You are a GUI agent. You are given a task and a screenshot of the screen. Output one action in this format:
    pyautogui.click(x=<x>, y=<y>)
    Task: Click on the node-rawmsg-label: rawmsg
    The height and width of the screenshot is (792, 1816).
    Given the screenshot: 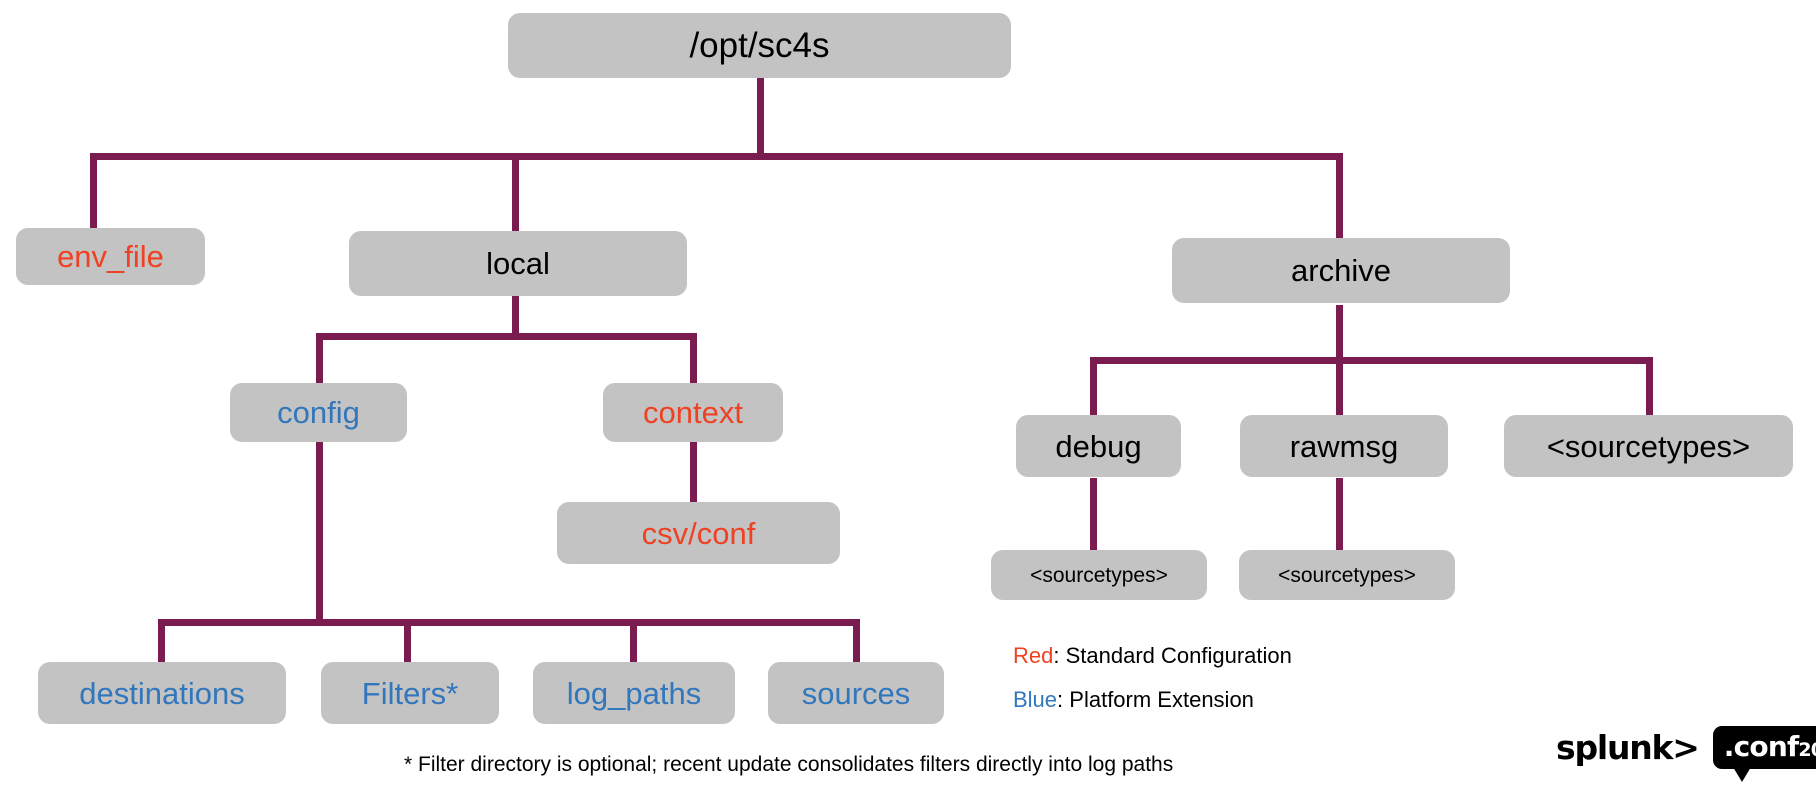 What is the action you would take?
    pyautogui.click(x=1344, y=446)
    